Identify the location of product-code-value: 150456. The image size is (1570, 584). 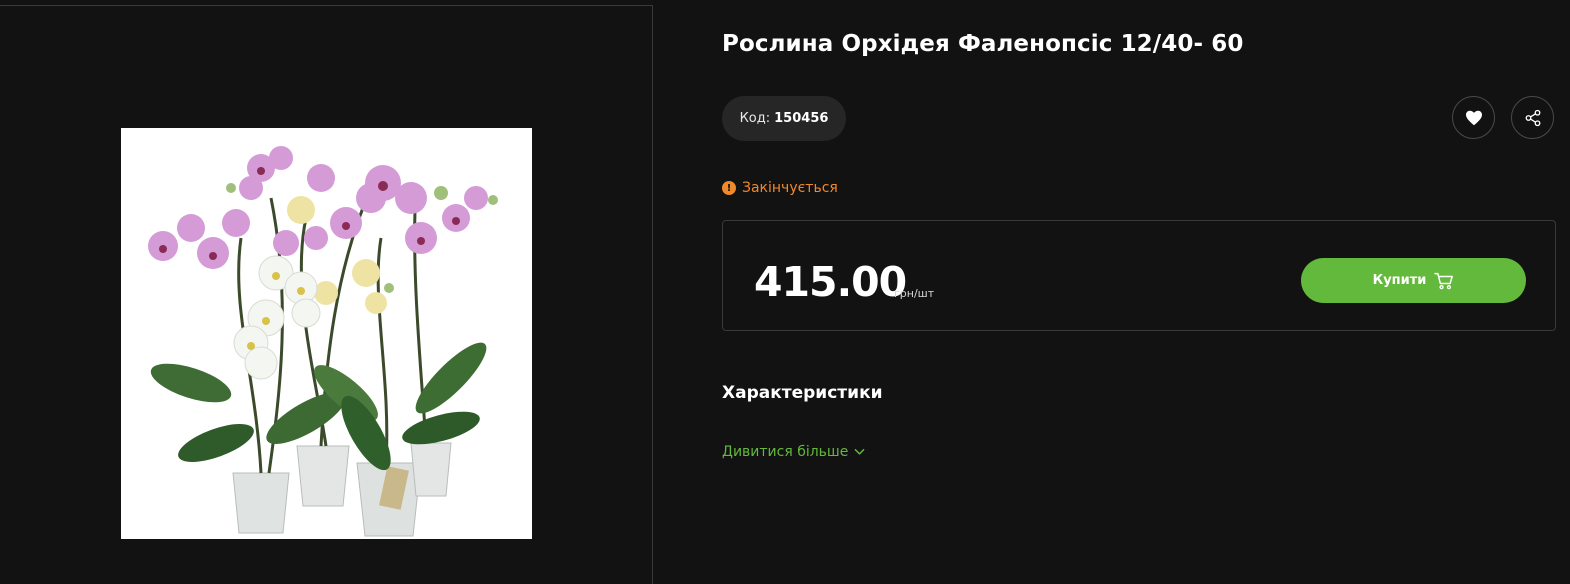
(801, 118).